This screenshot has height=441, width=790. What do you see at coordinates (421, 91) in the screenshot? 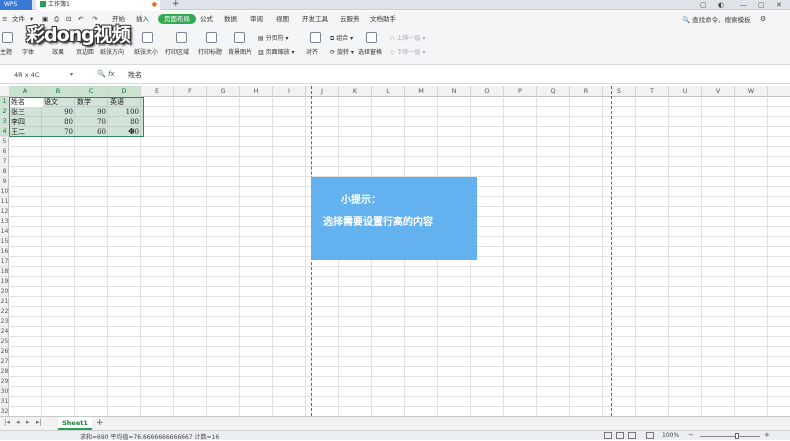
I see `column-header: M` at bounding box center [421, 91].